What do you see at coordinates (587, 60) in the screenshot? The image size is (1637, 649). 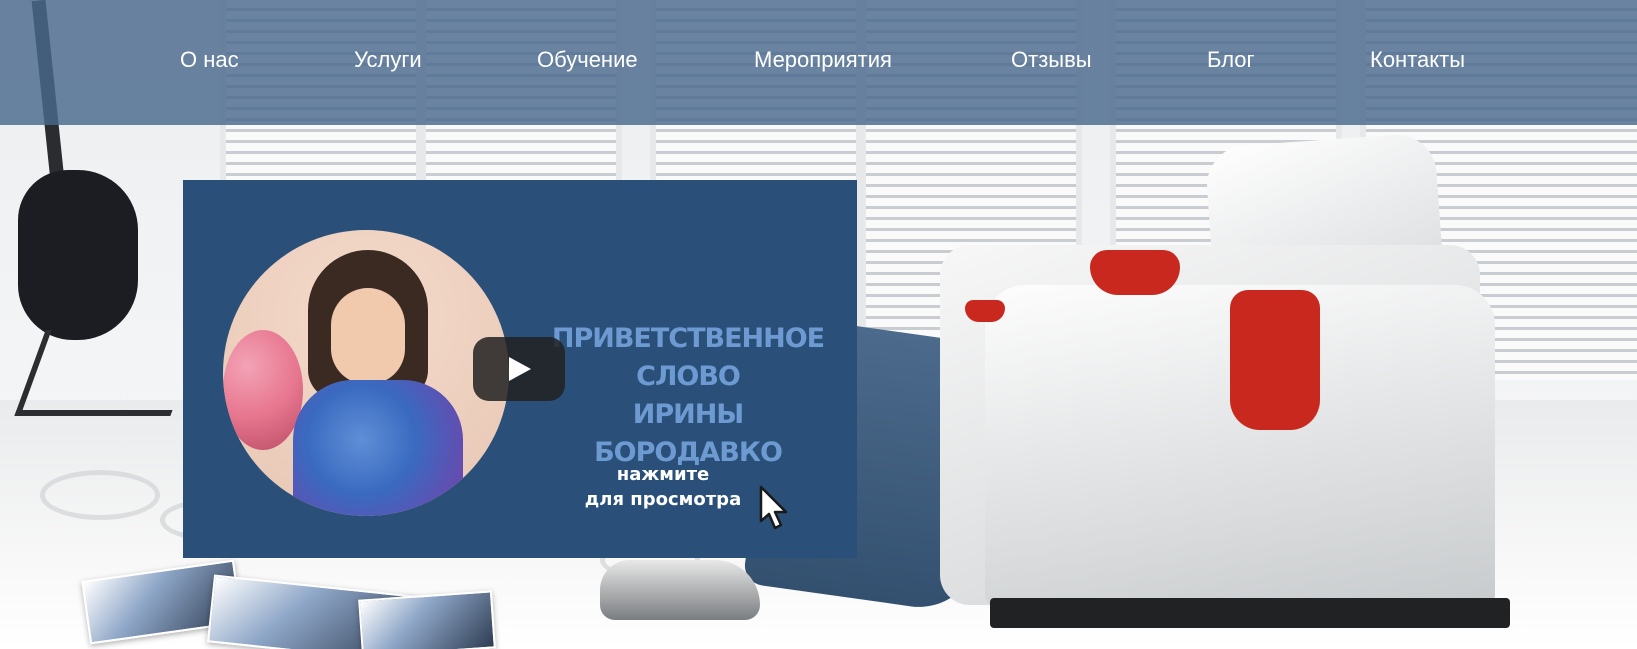 I see `nav-item-training: Обучение` at bounding box center [587, 60].